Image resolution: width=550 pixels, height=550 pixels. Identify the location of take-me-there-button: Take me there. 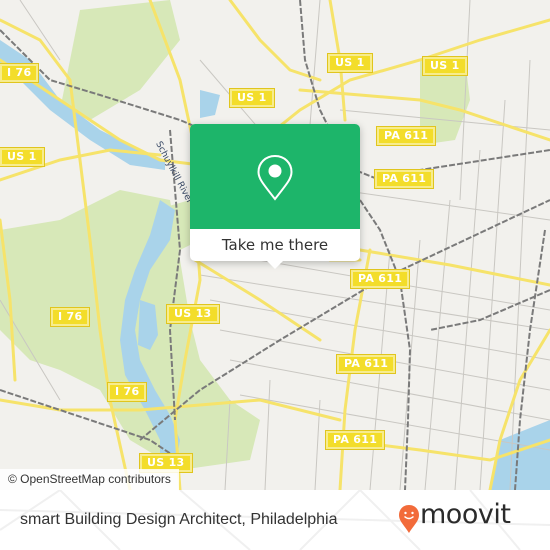
(275, 245).